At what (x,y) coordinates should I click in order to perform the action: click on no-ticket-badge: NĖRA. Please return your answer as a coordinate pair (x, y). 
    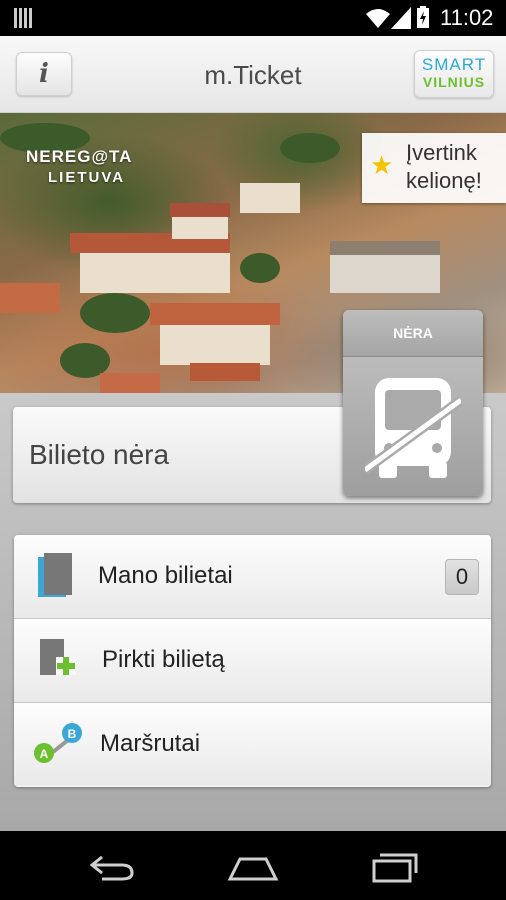
    Looking at the image, I should click on (413, 403).